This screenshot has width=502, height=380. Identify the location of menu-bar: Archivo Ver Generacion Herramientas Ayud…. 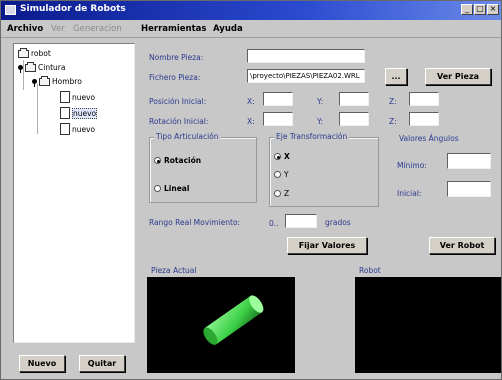
(251, 29).